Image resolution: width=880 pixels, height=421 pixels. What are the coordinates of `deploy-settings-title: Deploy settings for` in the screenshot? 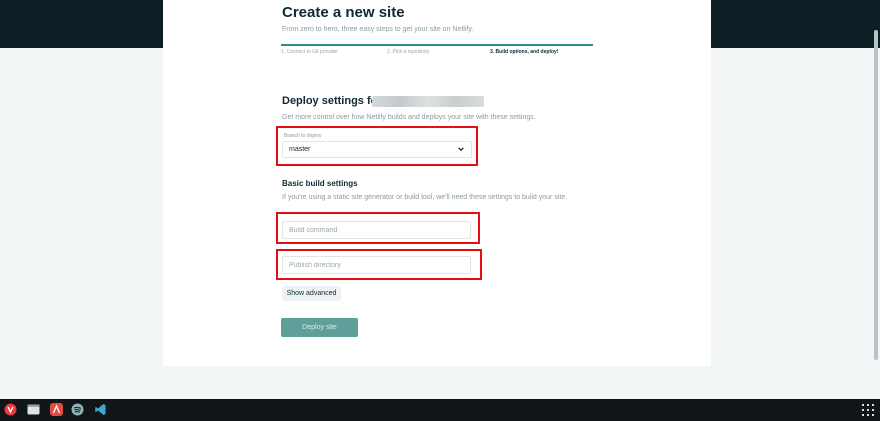 It's located at (332, 101).